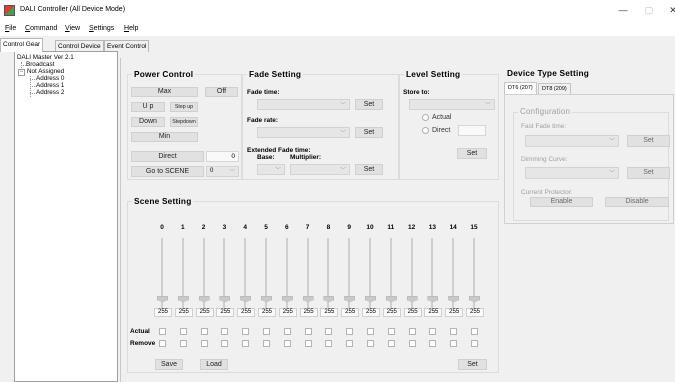 This screenshot has width=675, height=382. I want to click on multiplier-select: ﹀, so click(320, 169).